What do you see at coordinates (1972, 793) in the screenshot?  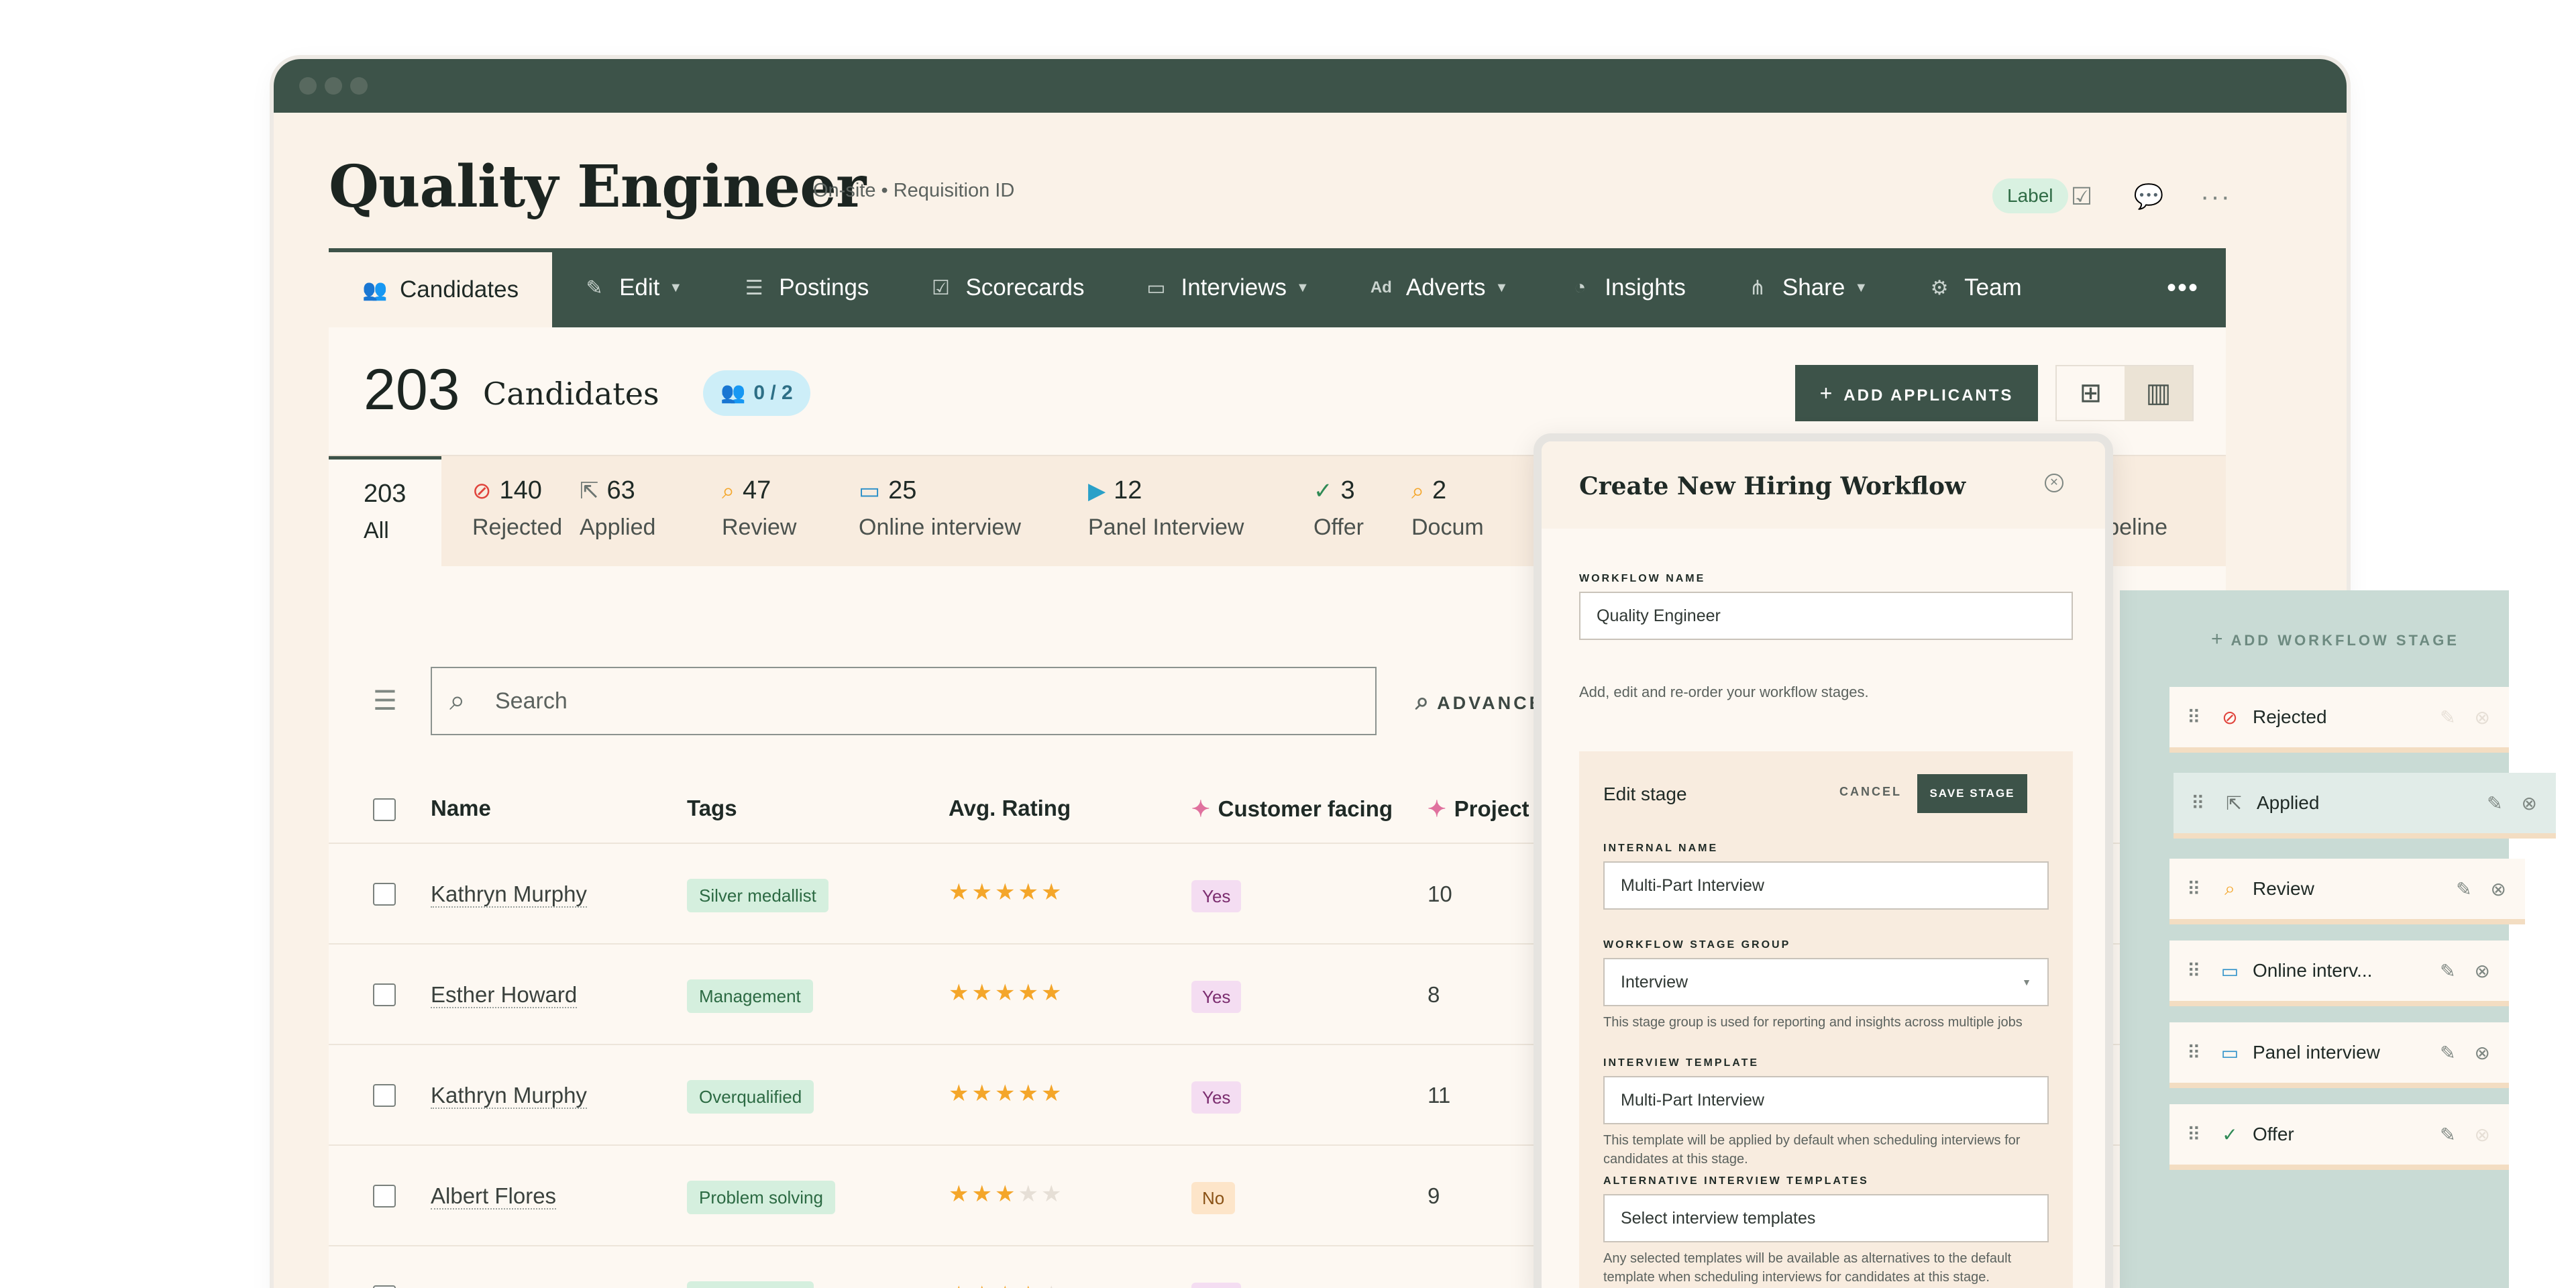 I see `save-stage-button: SAVE STAGE` at bounding box center [1972, 793].